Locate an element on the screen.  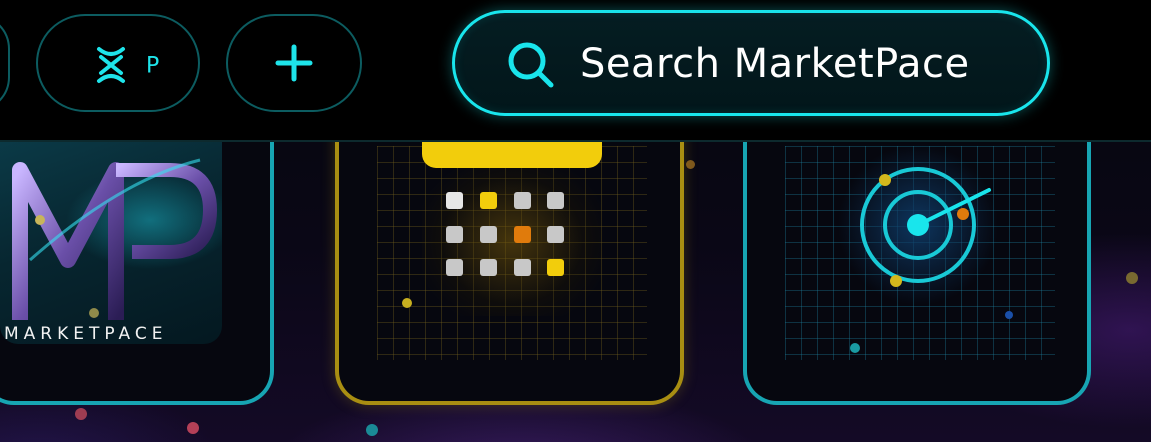
search-placeholder: Search MarketPace is located at coordinates (775, 64).